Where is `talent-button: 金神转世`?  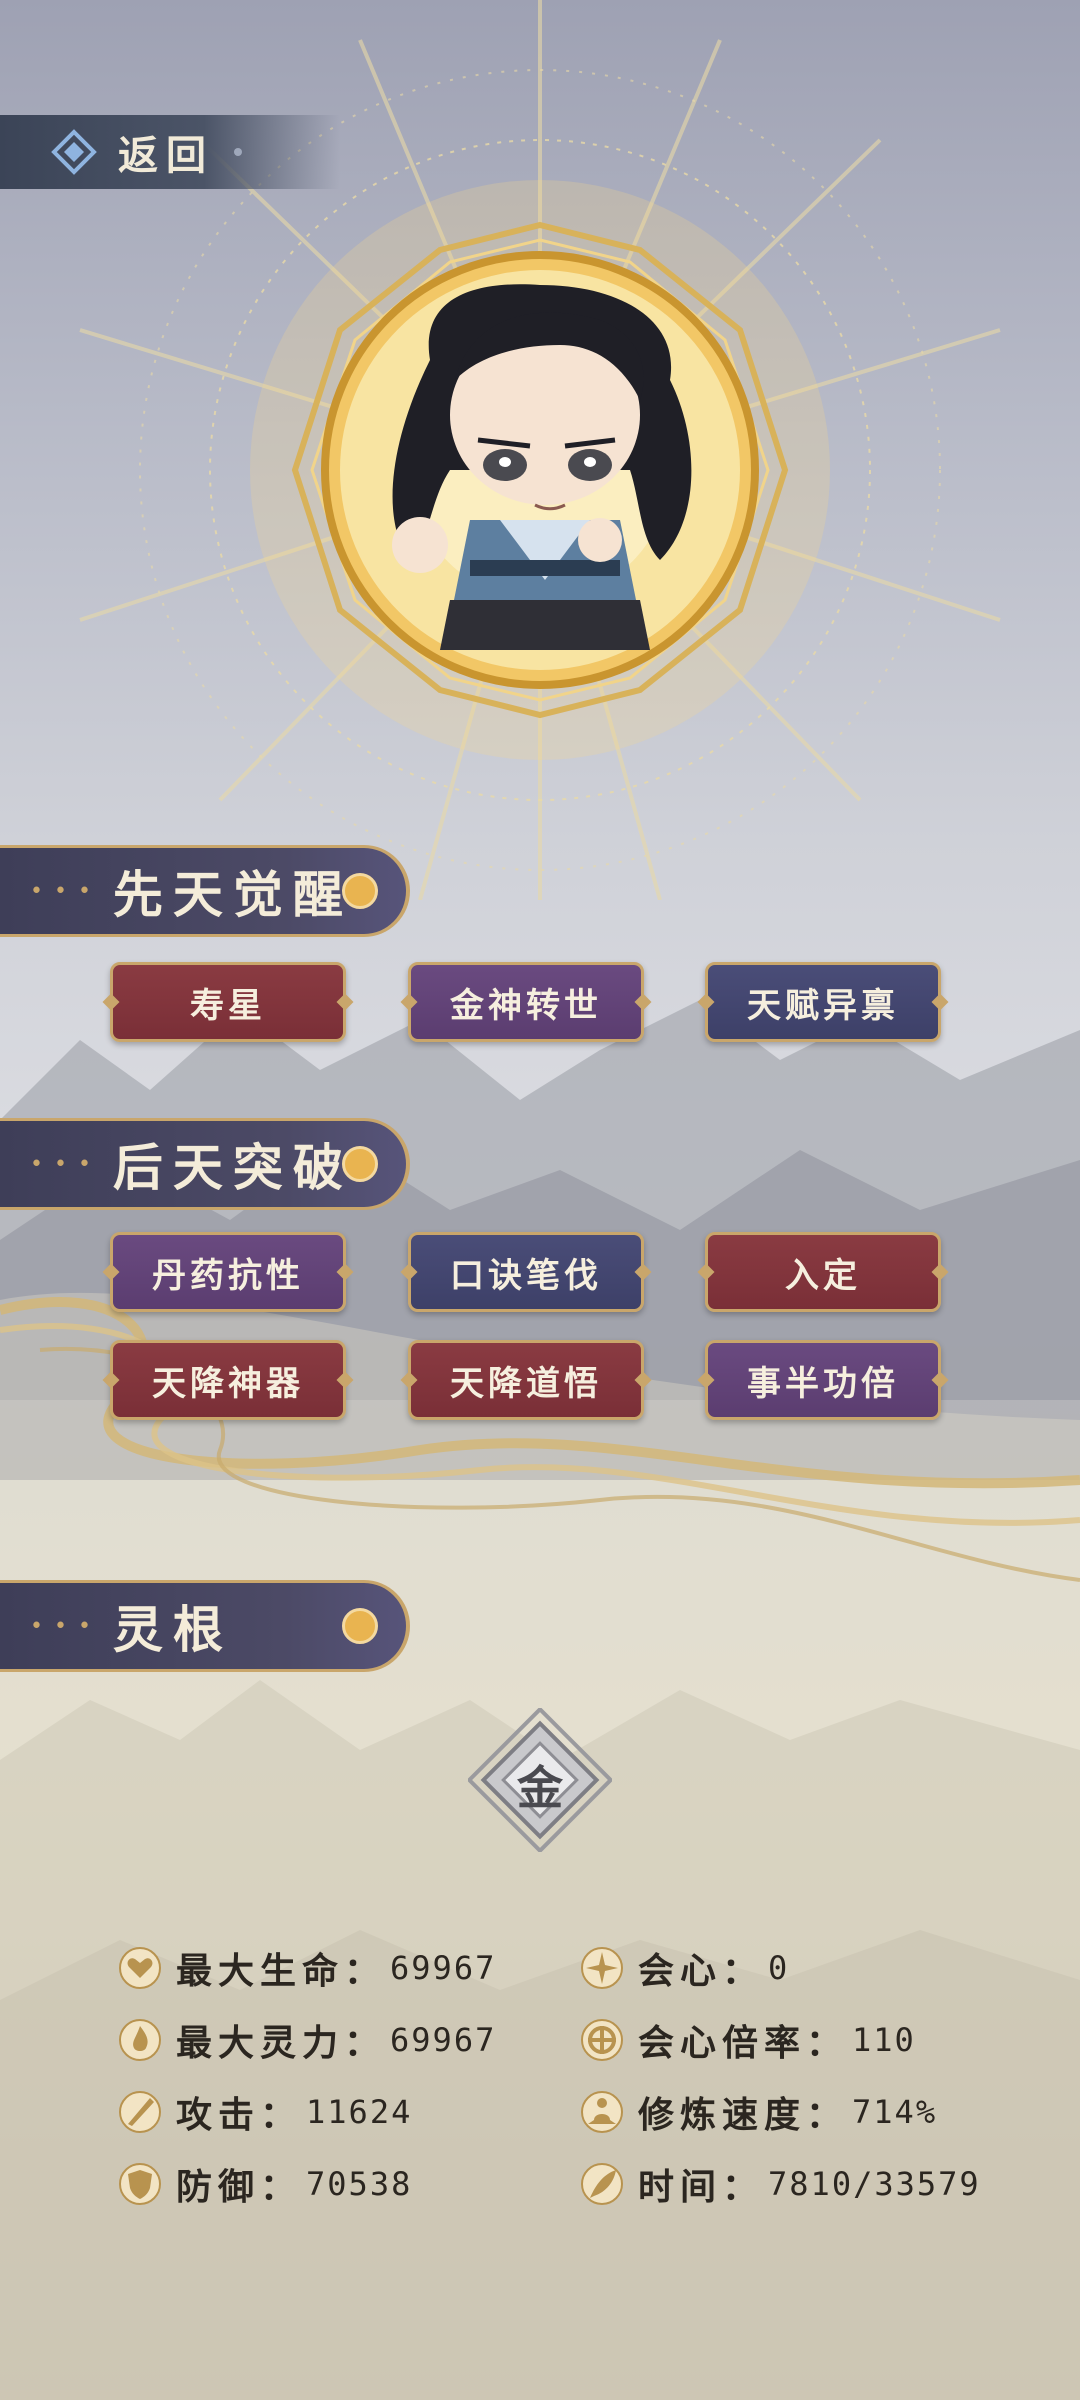
talent-button: 金神转世 is located at coordinates (526, 1002).